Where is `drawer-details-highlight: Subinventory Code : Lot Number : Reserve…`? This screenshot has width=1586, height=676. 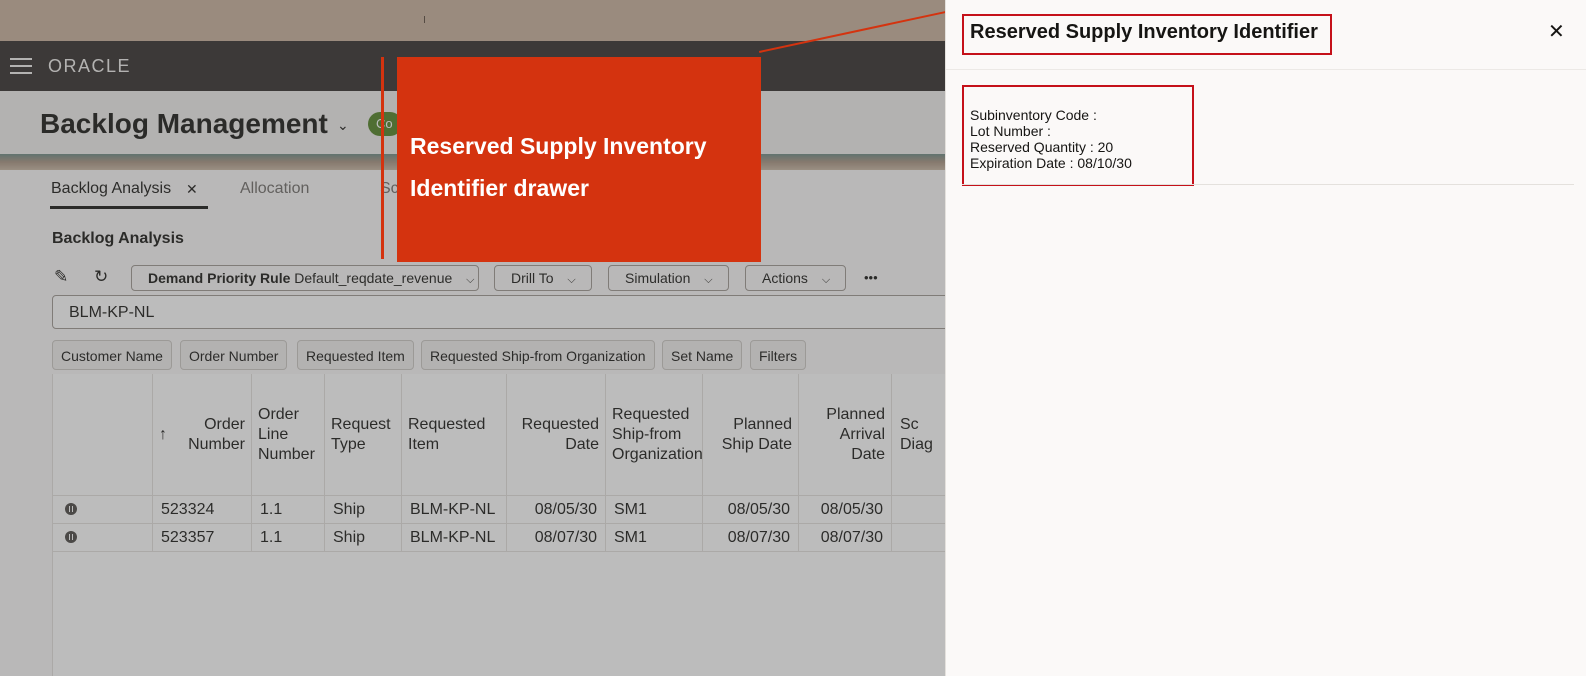 drawer-details-highlight: Subinventory Code : Lot Number : Reserve… is located at coordinates (1078, 135).